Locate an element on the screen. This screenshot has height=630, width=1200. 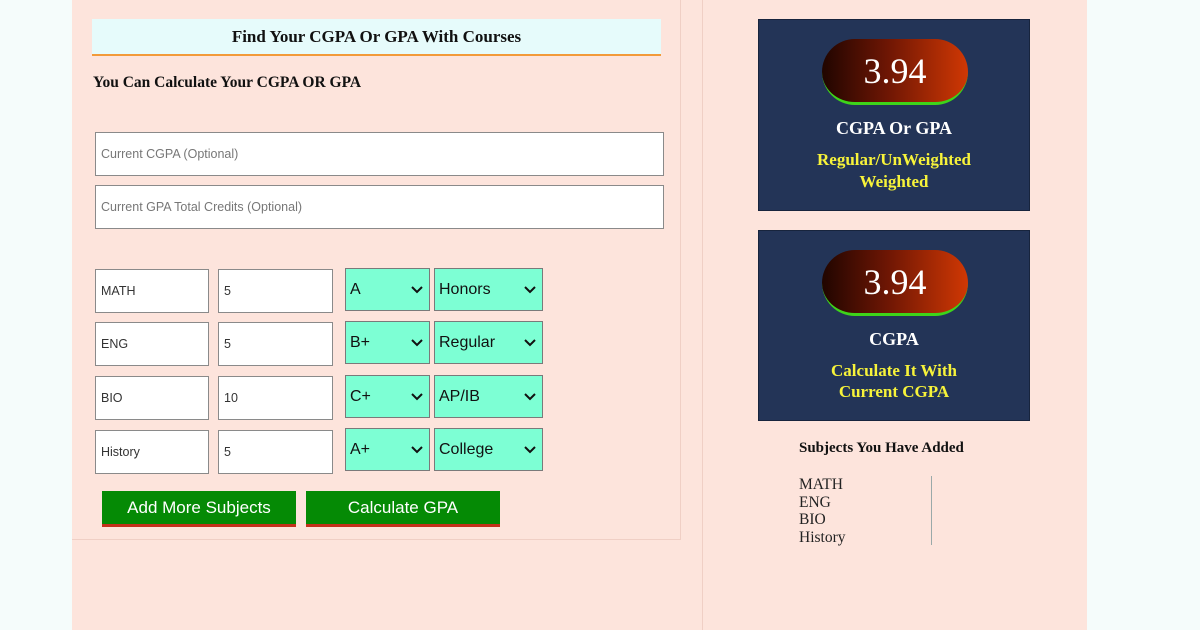
gpa-value: 3.94 is located at coordinates (895, 72).